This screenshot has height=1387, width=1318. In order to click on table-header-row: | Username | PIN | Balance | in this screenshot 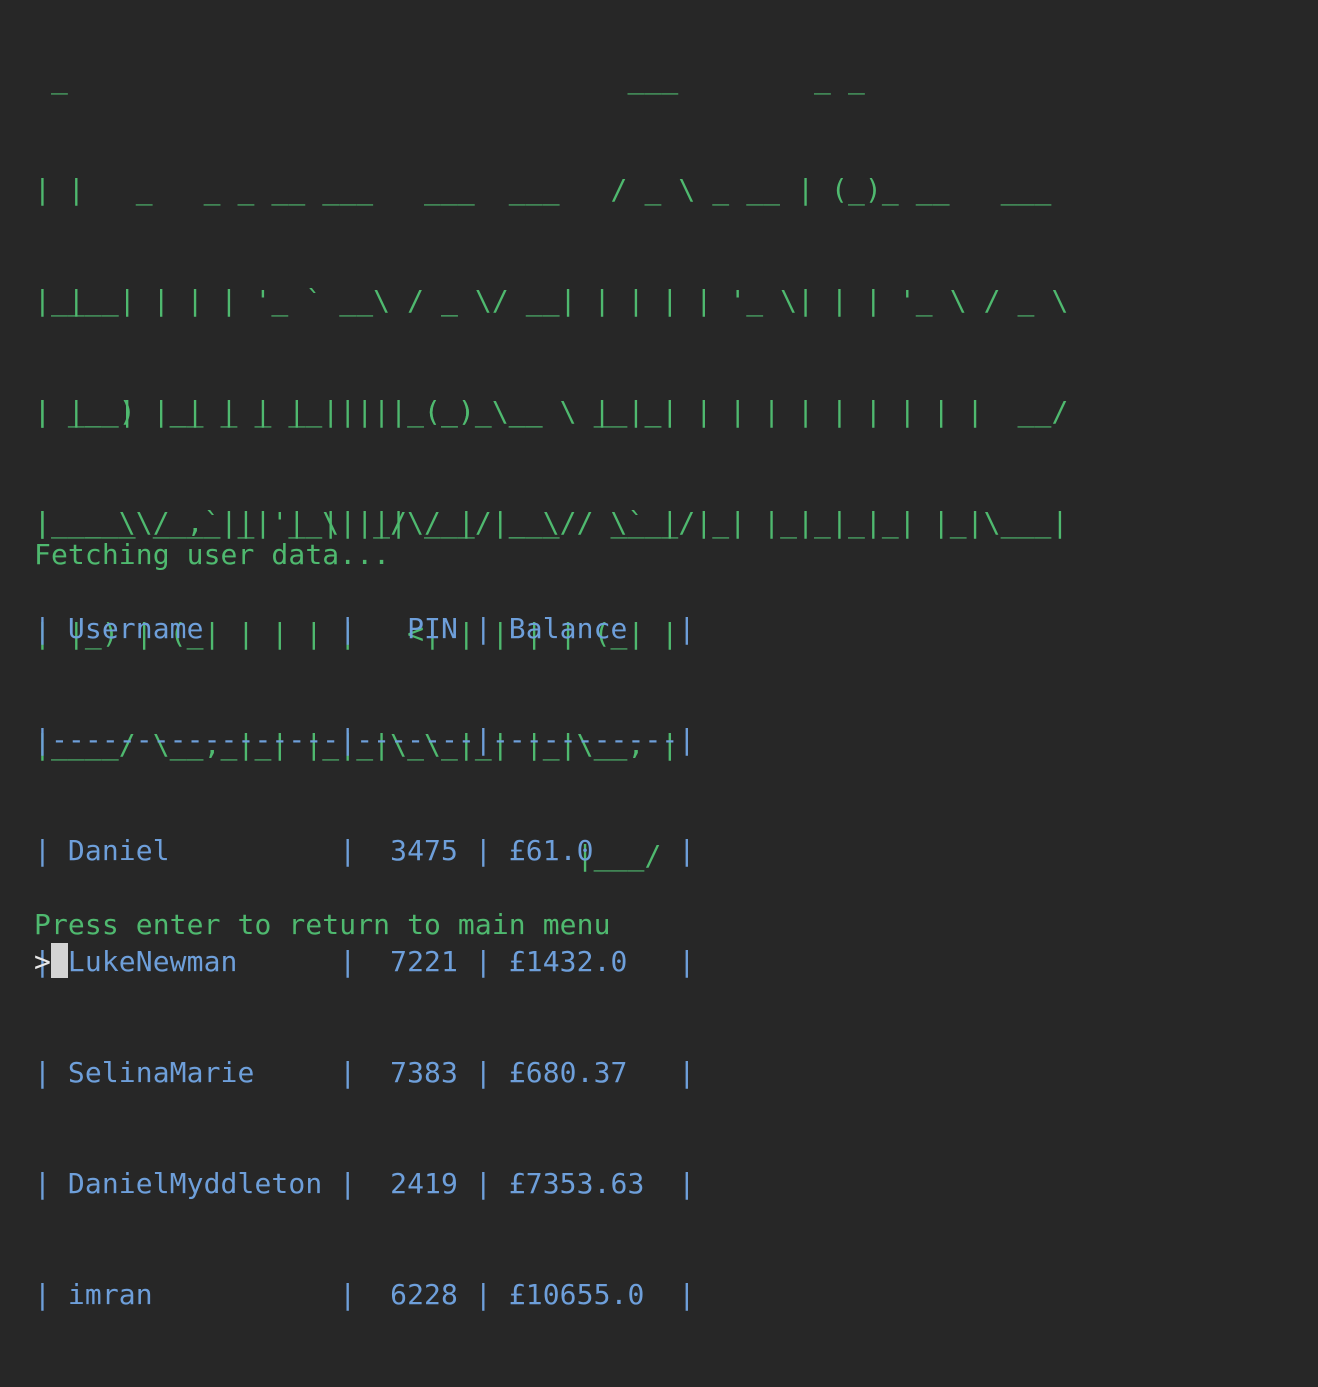, I will do `click(365, 628)`.